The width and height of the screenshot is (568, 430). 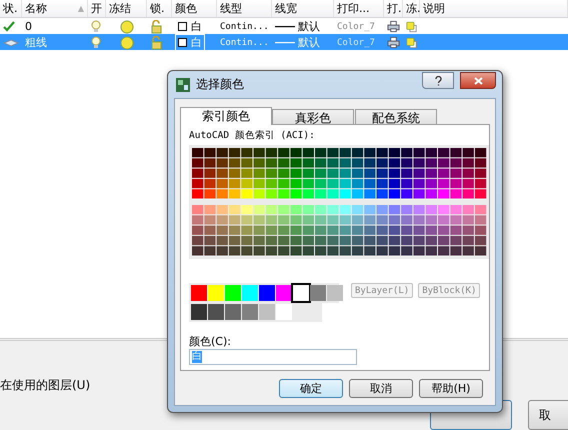 I want to click on dialog-button: 确定, so click(x=311, y=388).